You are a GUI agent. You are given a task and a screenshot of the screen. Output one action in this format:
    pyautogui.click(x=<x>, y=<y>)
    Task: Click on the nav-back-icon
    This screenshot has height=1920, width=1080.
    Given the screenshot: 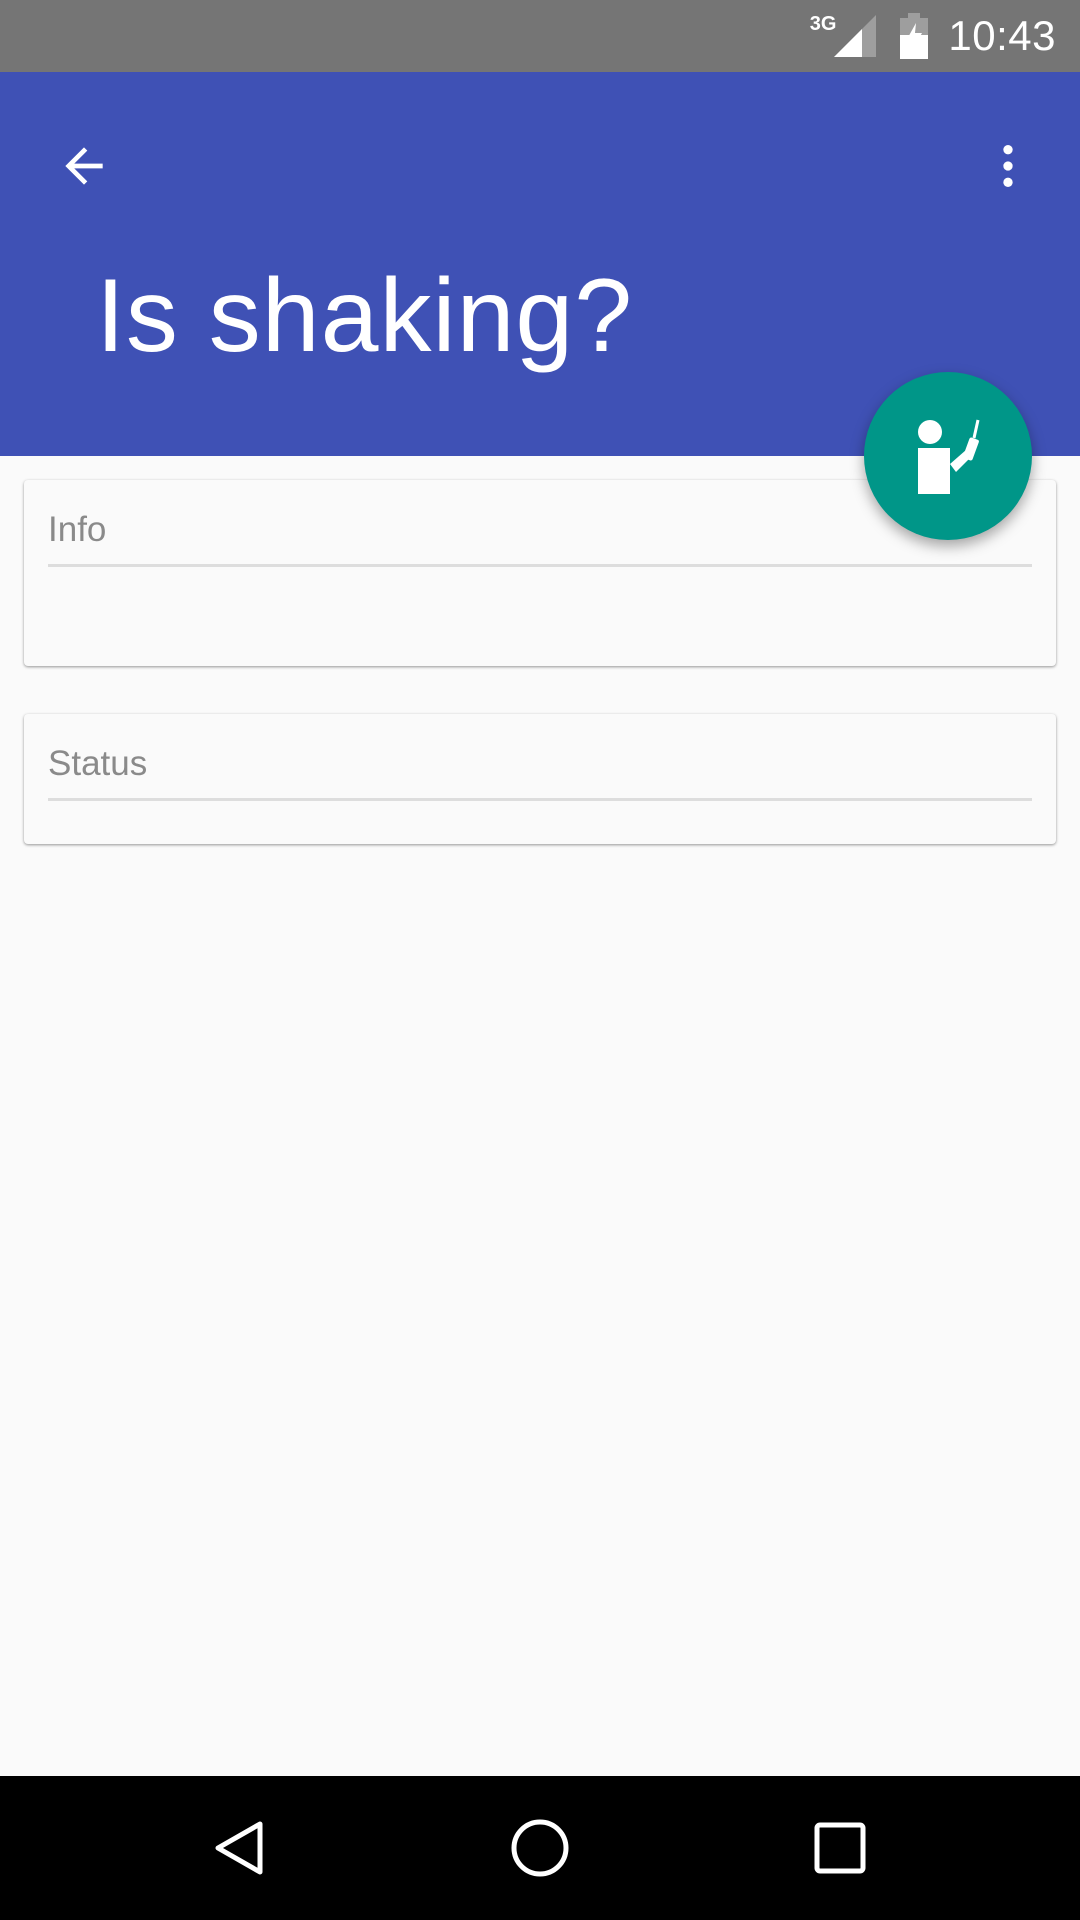 What is the action you would take?
    pyautogui.click(x=239, y=1848)
    